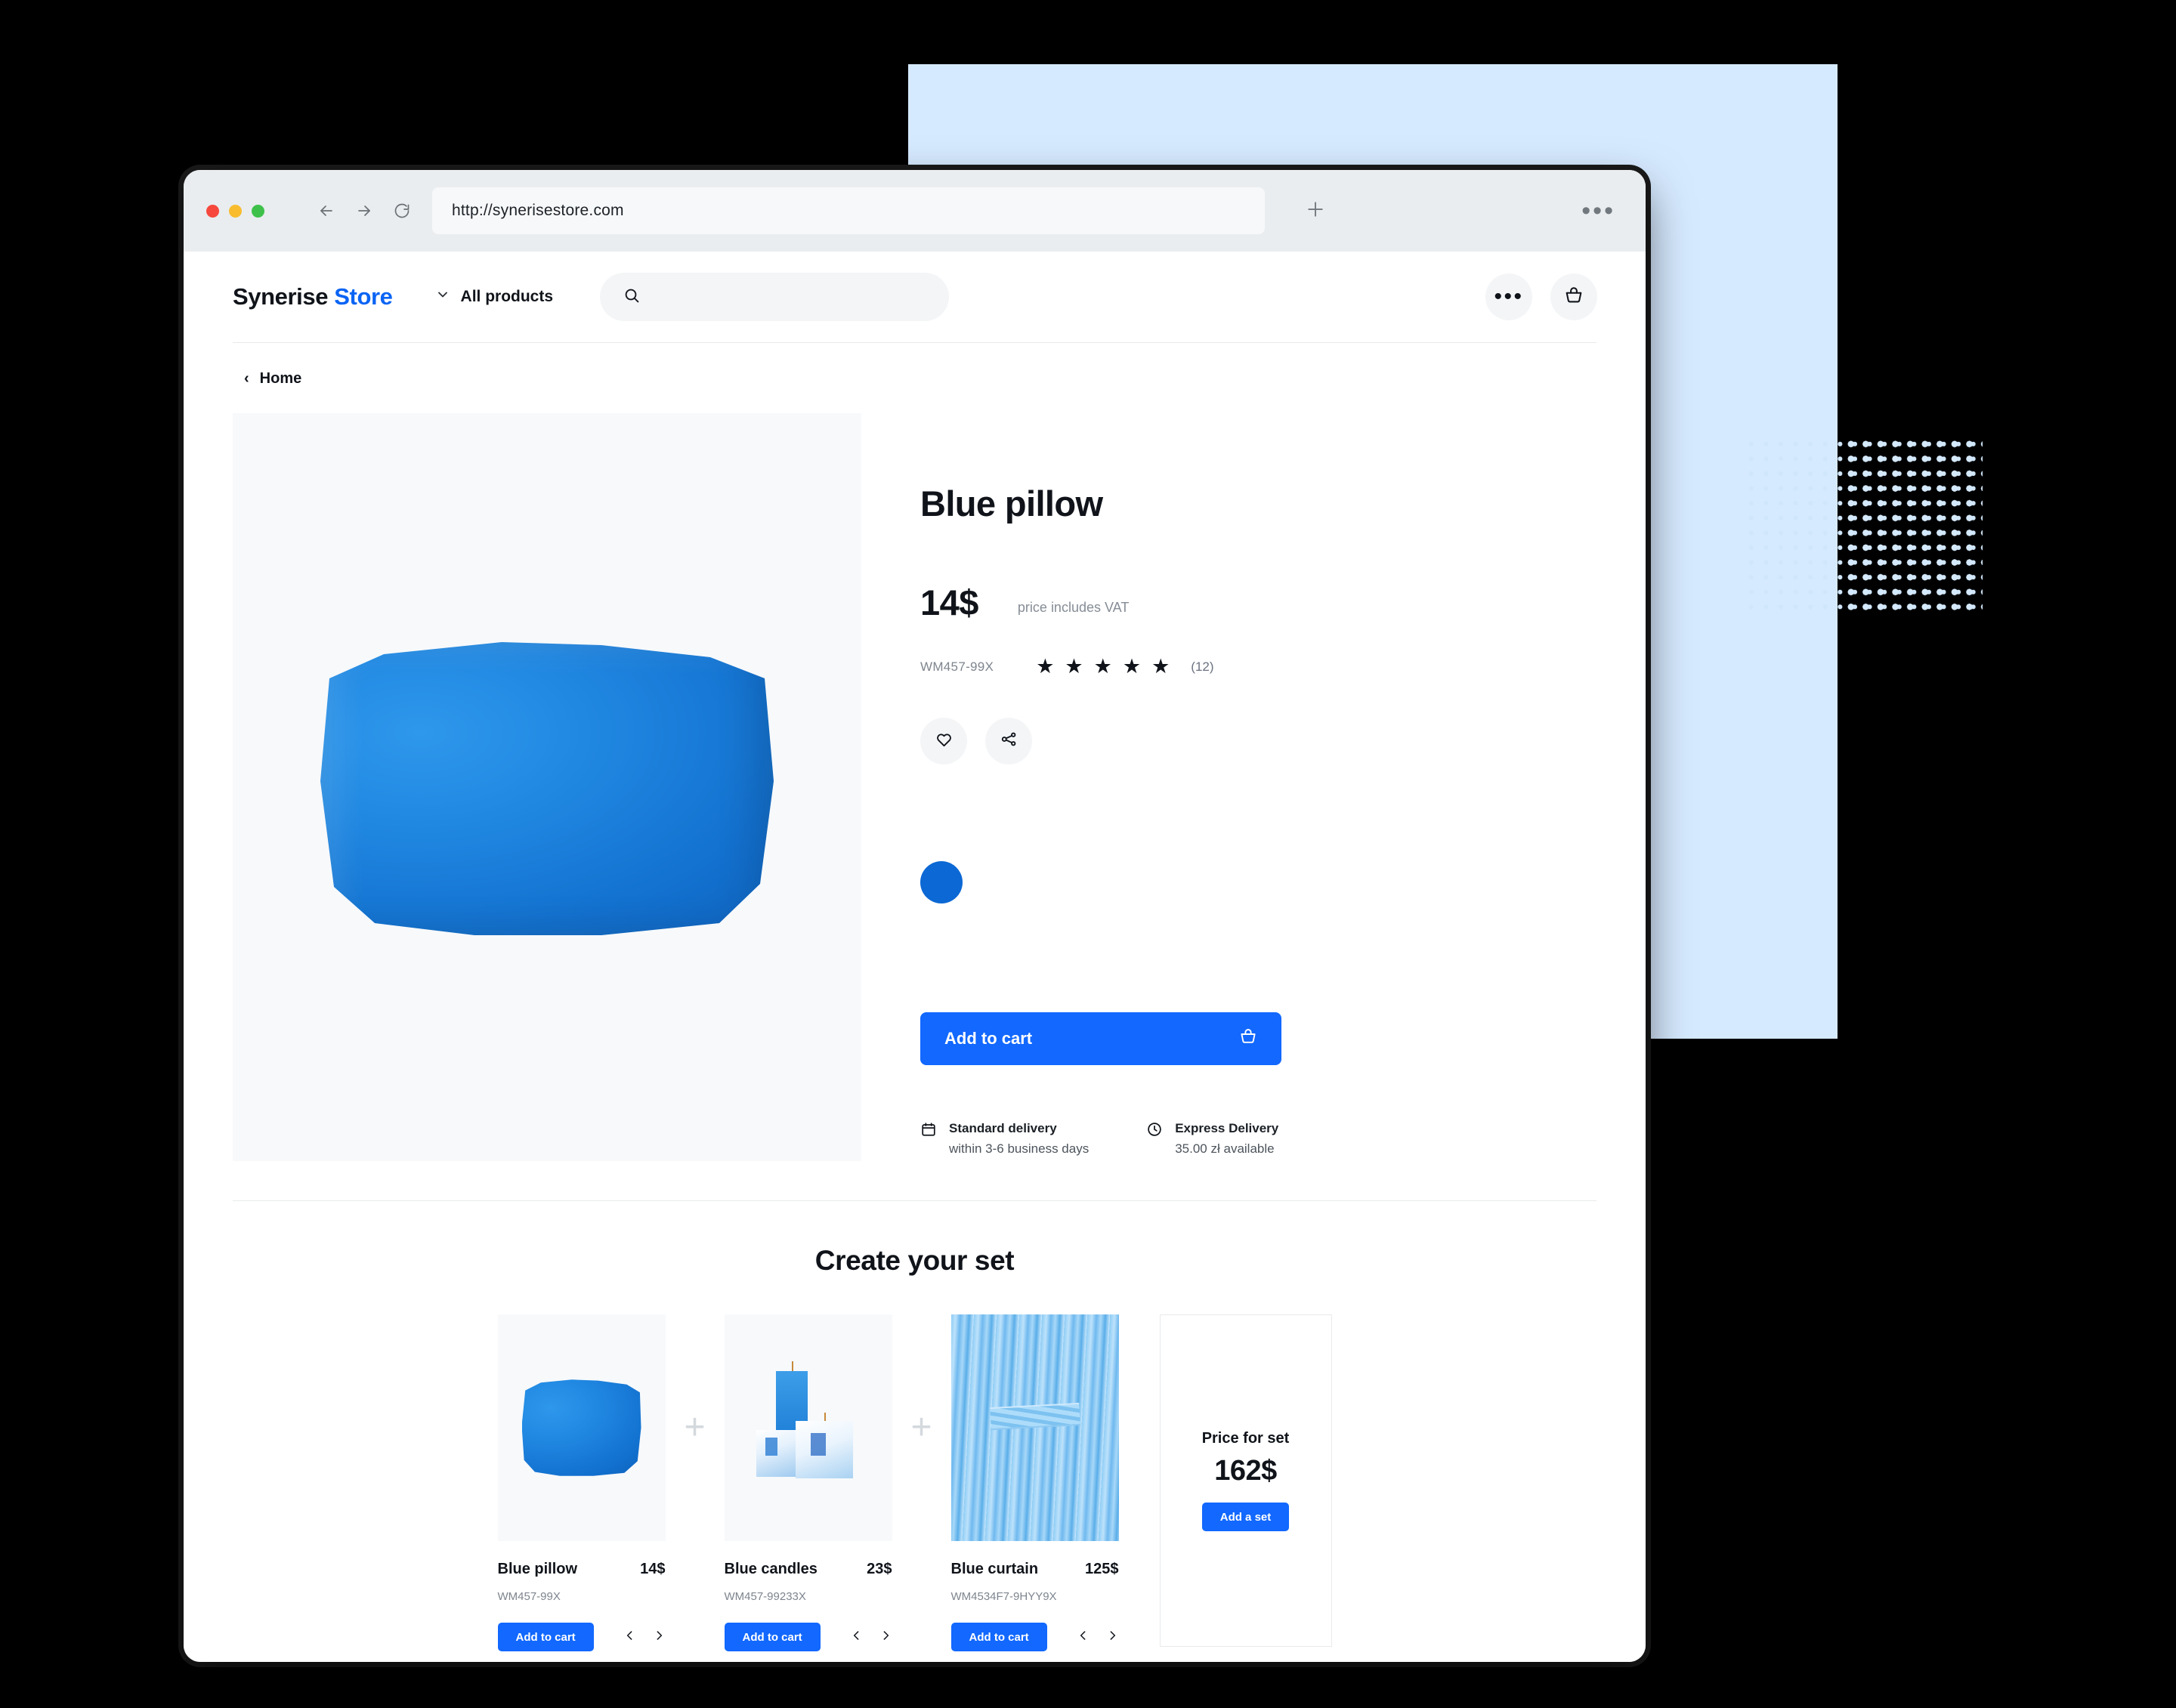 This screenshot has width=2176, height=1708. I want to click on set-item-card: Blue pillow 14$ WM457-99X Add to cart, so click(581, 1482).